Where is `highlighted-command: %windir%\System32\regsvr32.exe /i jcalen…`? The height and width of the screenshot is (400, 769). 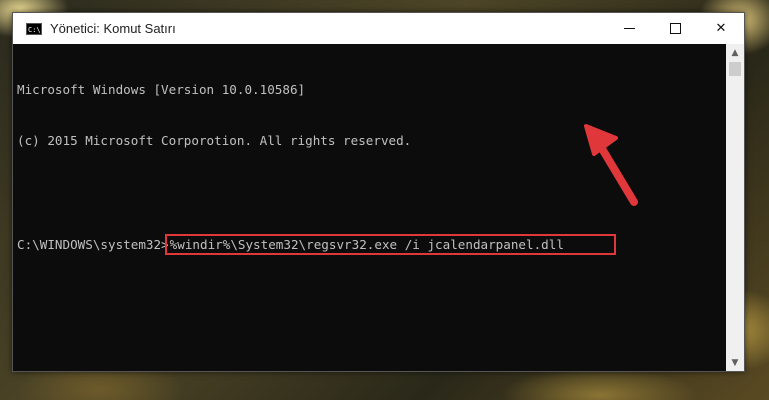 highlighted-command: %windir%\System32\regsvr32.exe /i jcalen… is located at coordinates (390, 244).